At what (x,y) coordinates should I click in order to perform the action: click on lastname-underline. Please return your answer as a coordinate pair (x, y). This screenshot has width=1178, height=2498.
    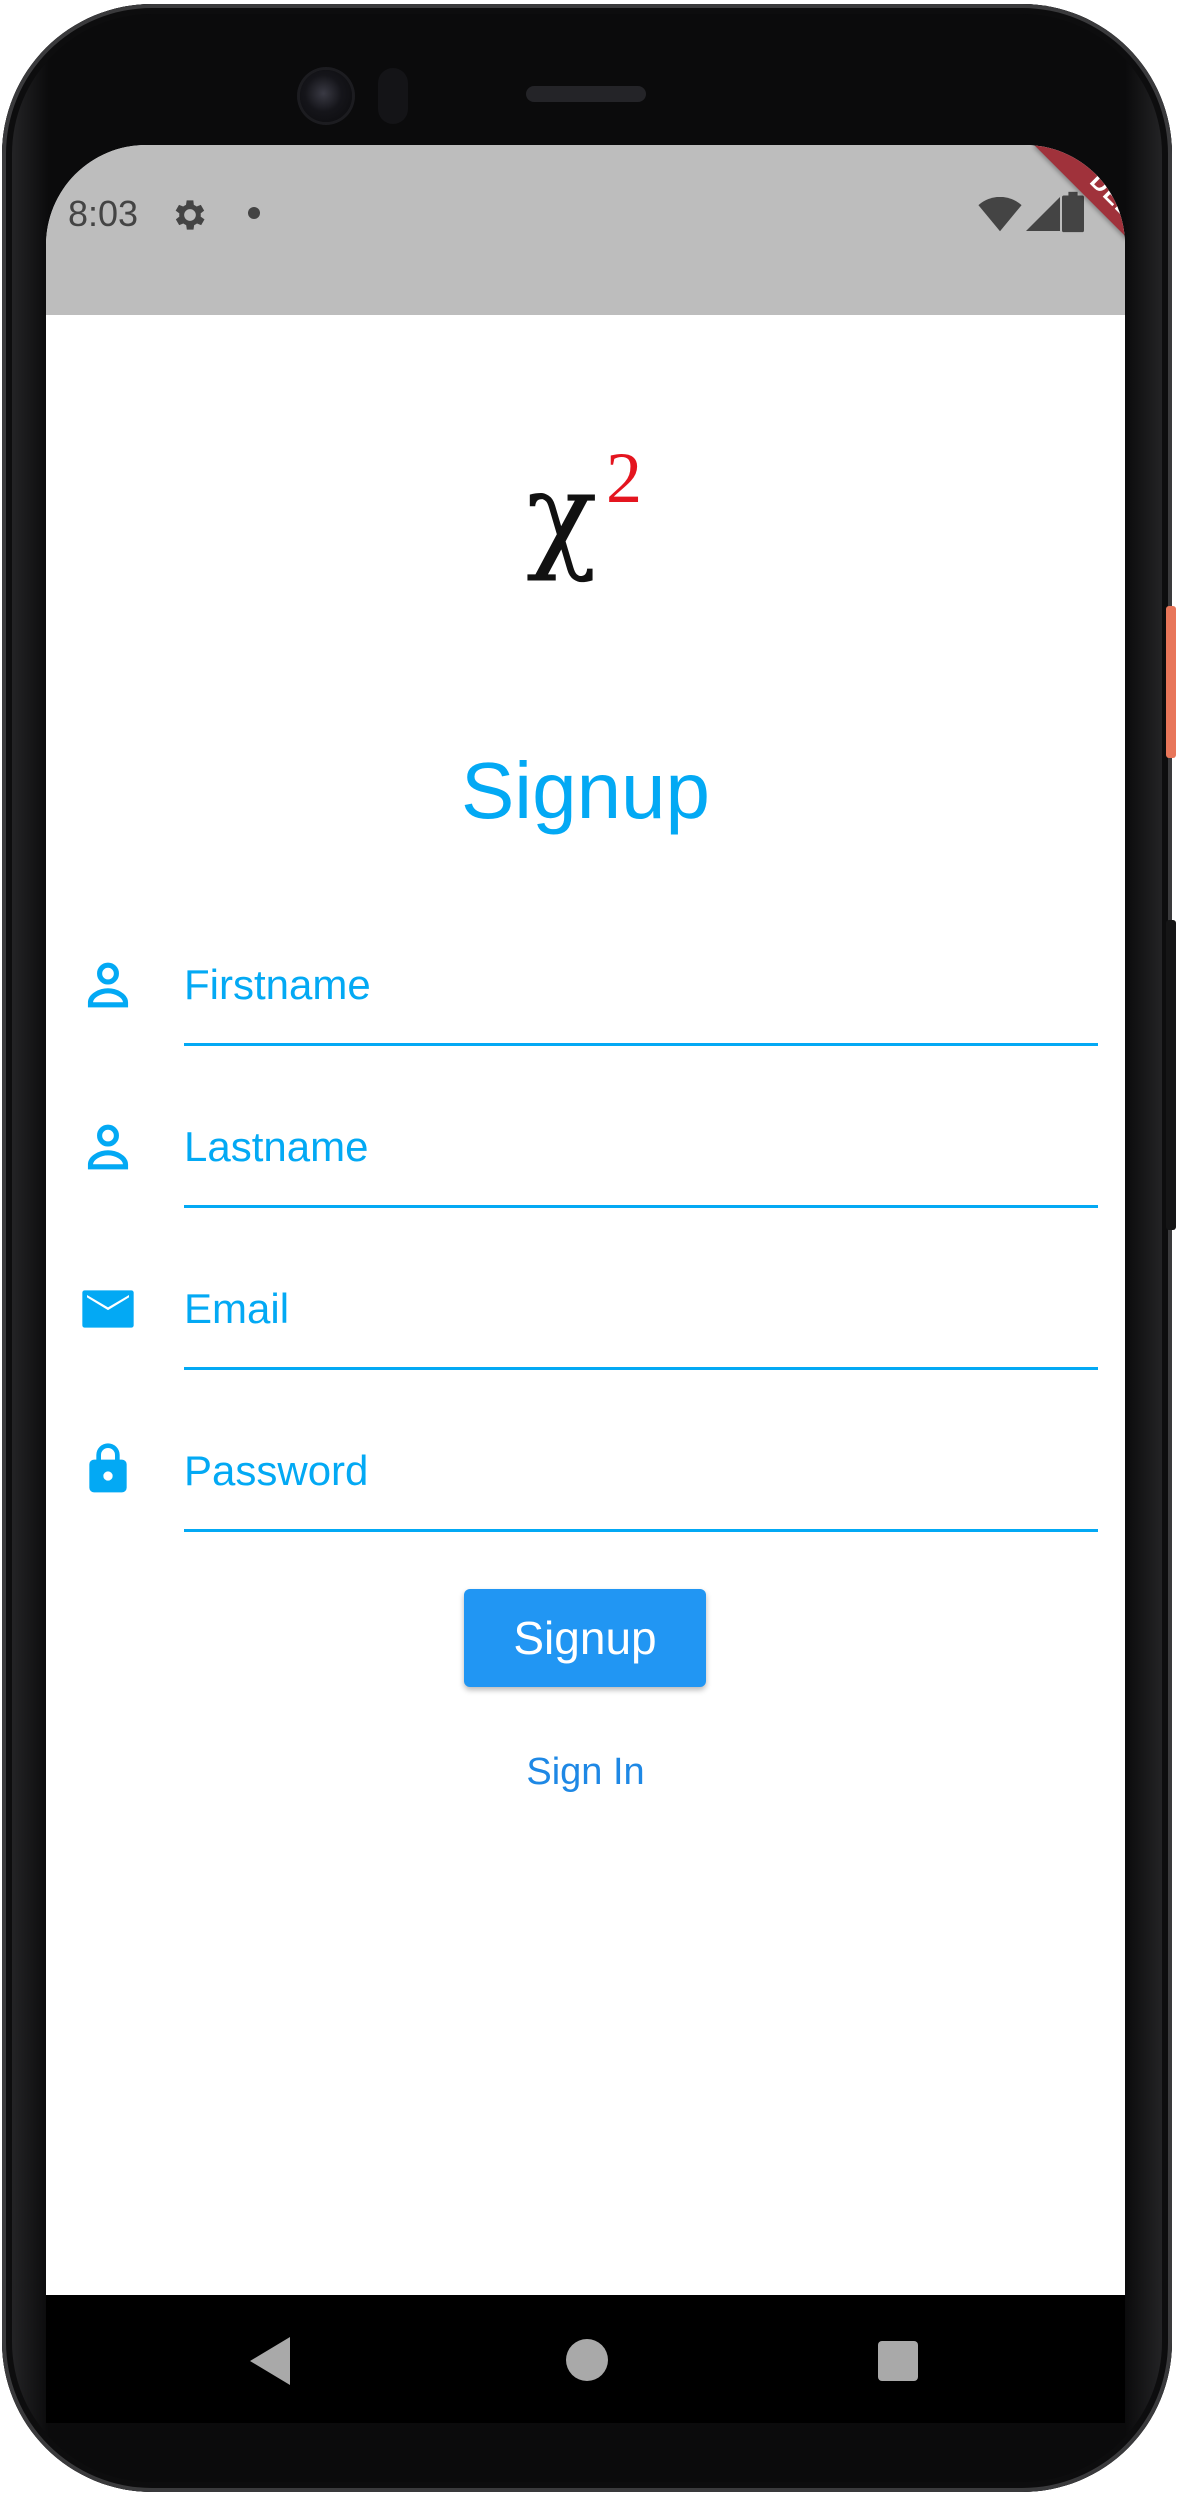
    Looking at the image, I should click on (641, 1206).